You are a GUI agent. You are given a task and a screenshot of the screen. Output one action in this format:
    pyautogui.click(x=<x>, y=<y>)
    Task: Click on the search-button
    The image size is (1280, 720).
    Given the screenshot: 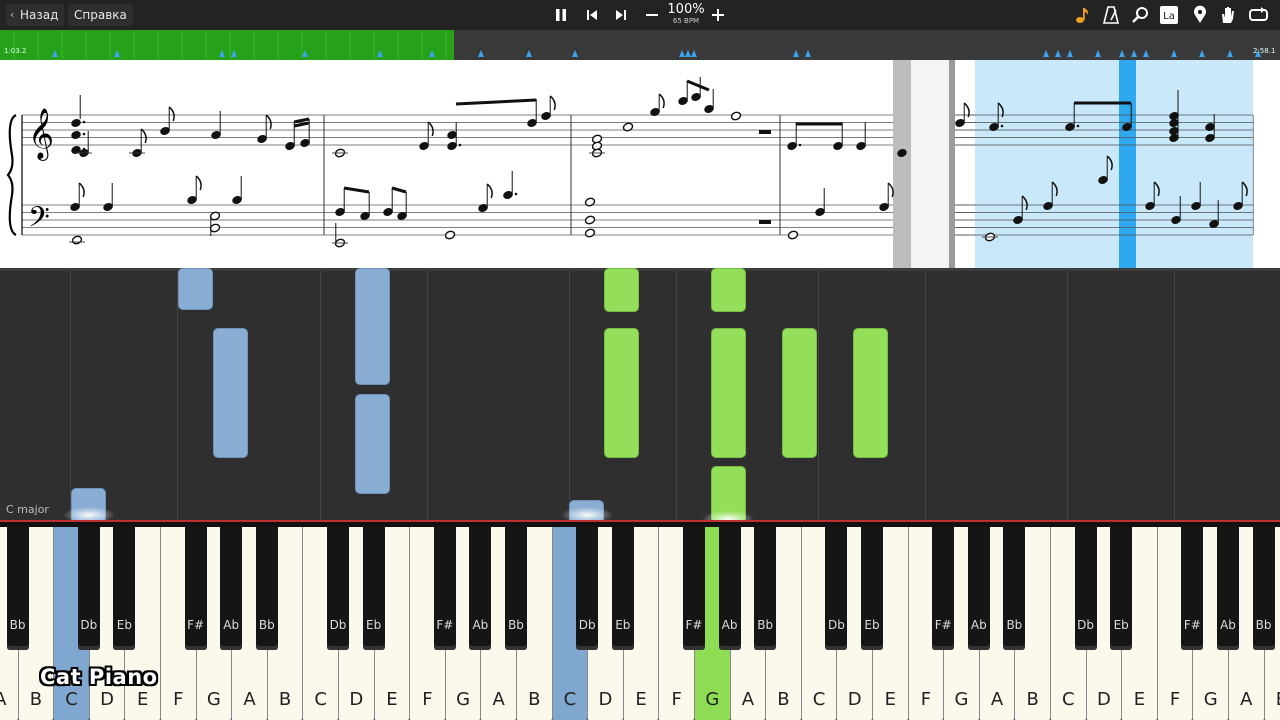 What is the action you would take?
    pyautogui.click(x=1140, y=15)
    